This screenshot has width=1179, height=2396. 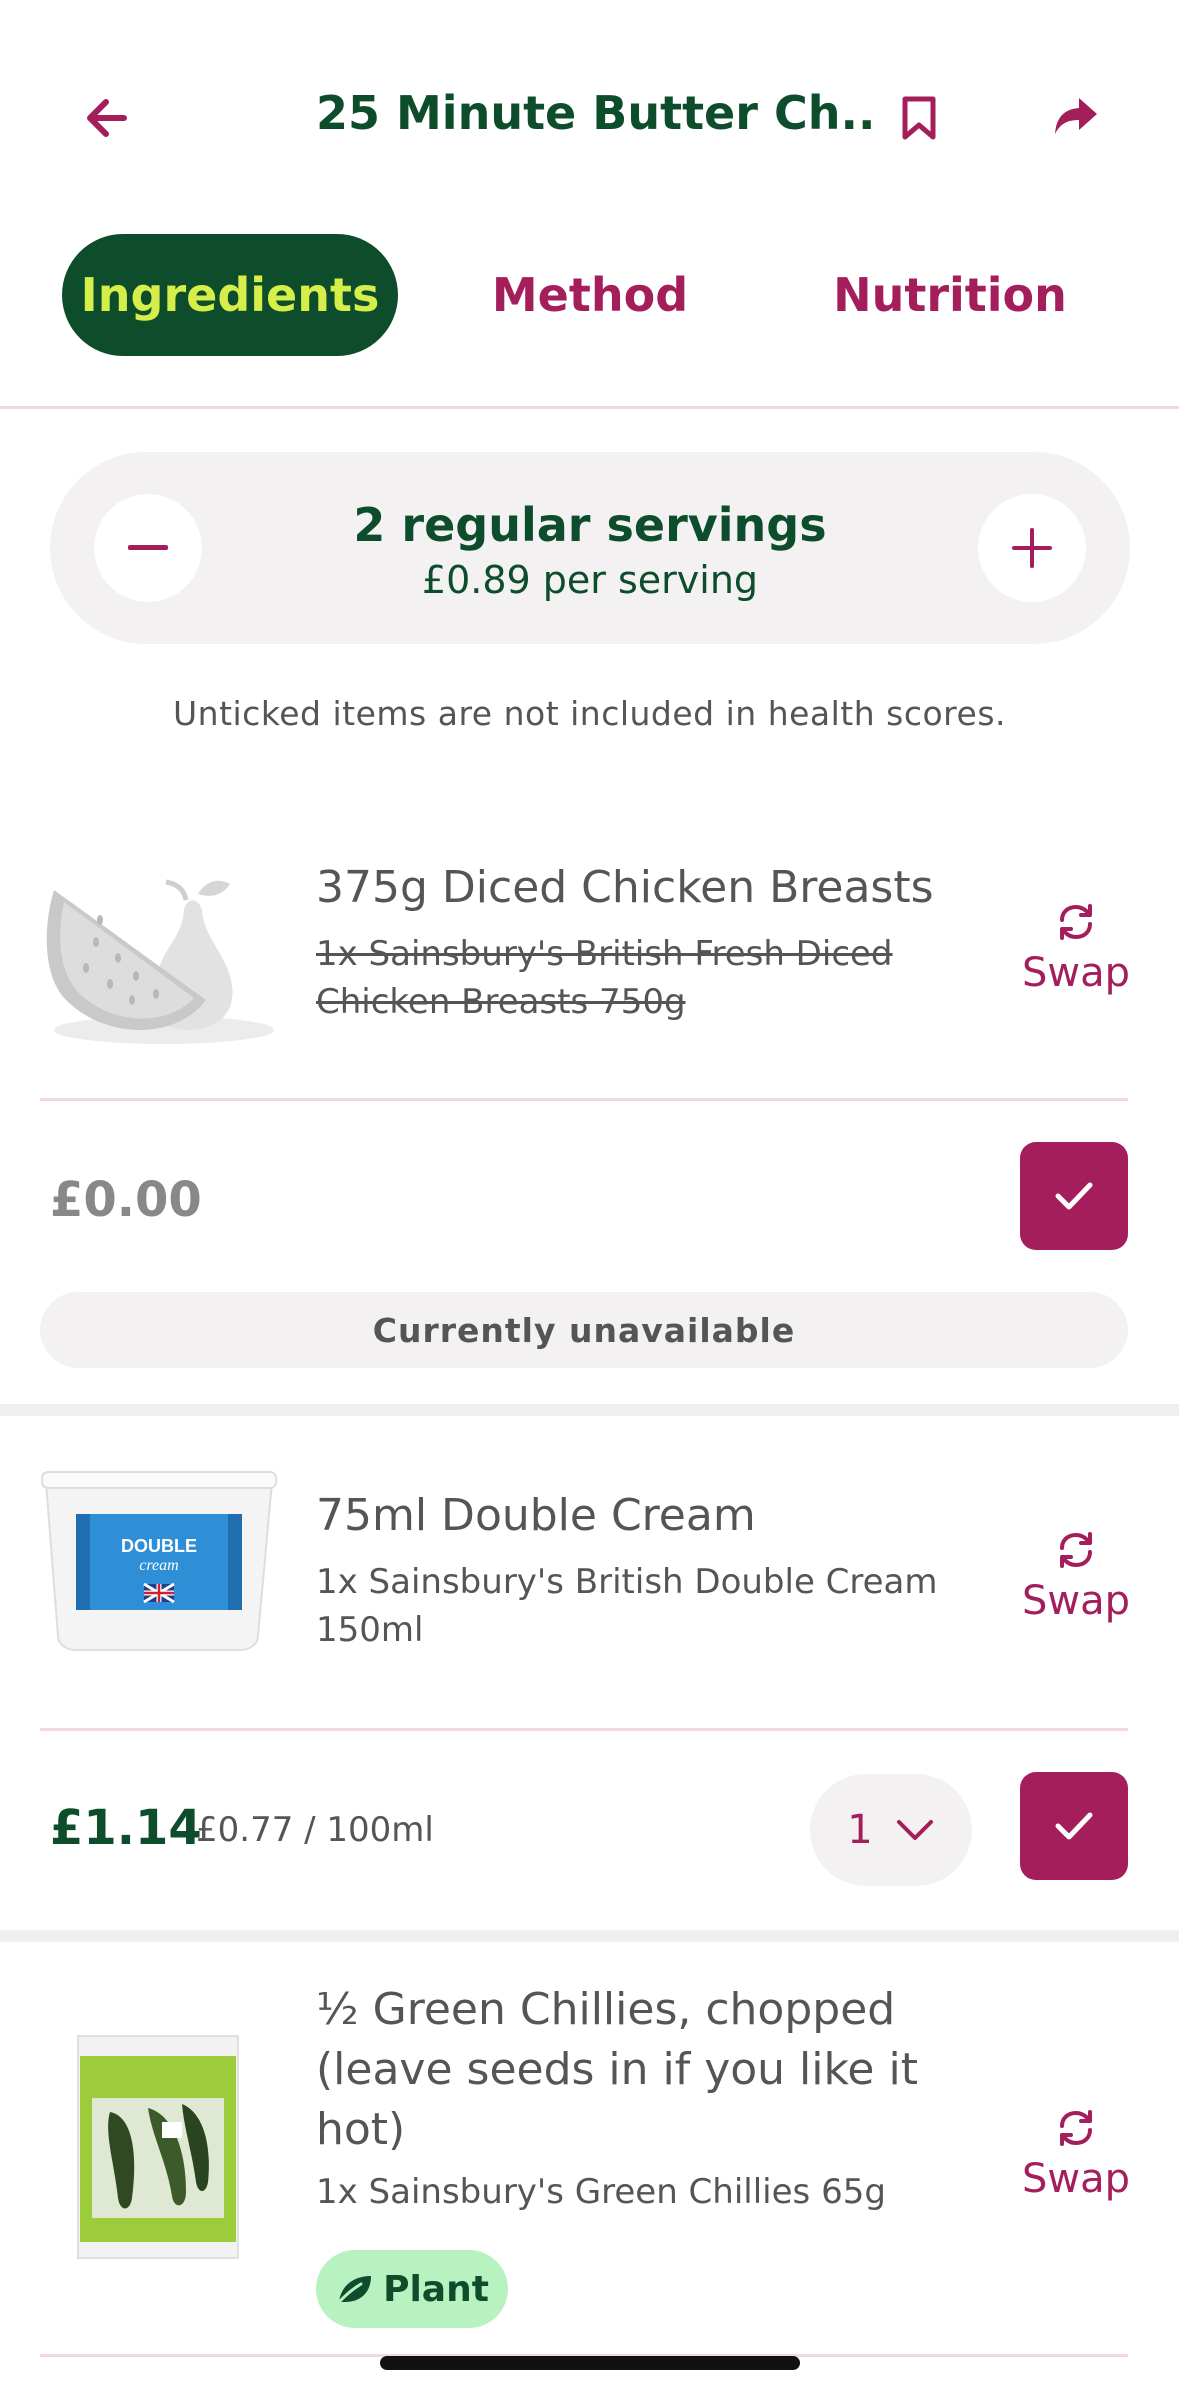 I want to click on share-arrow-icon, so click(x=1076, y=116).